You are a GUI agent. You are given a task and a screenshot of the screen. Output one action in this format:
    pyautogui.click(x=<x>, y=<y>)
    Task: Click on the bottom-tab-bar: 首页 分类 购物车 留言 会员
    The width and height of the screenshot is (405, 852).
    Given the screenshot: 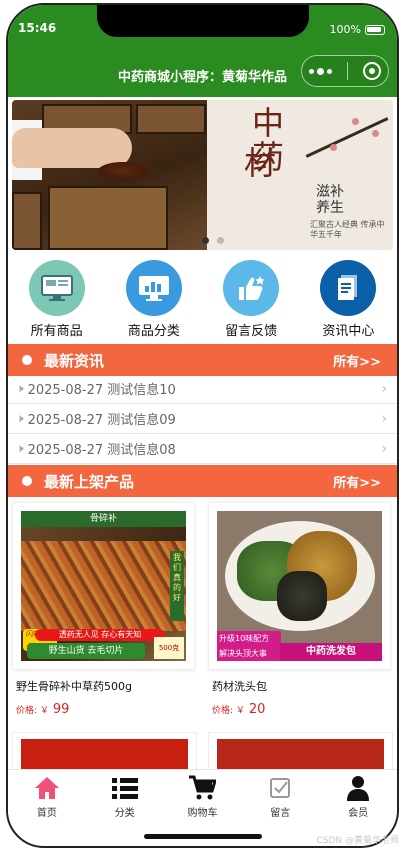 What is the action you would take?
    pyautogui.click(x=202, y=796)
    